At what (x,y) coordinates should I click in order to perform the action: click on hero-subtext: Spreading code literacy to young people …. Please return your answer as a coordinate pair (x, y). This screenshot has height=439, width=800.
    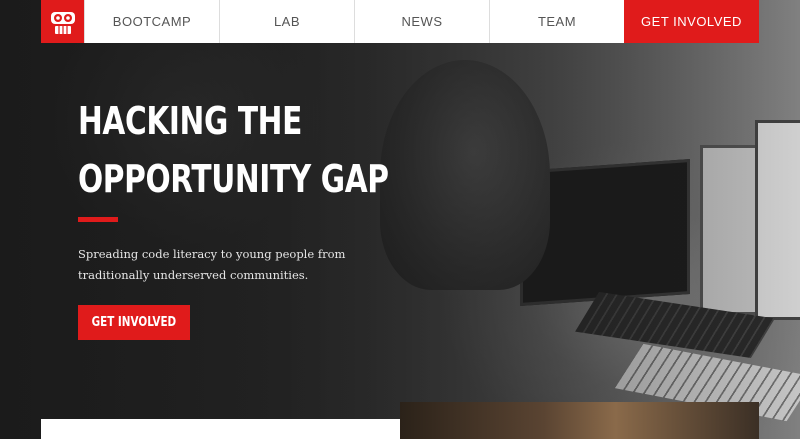
    Looking at the image, I should click on (212, 264).